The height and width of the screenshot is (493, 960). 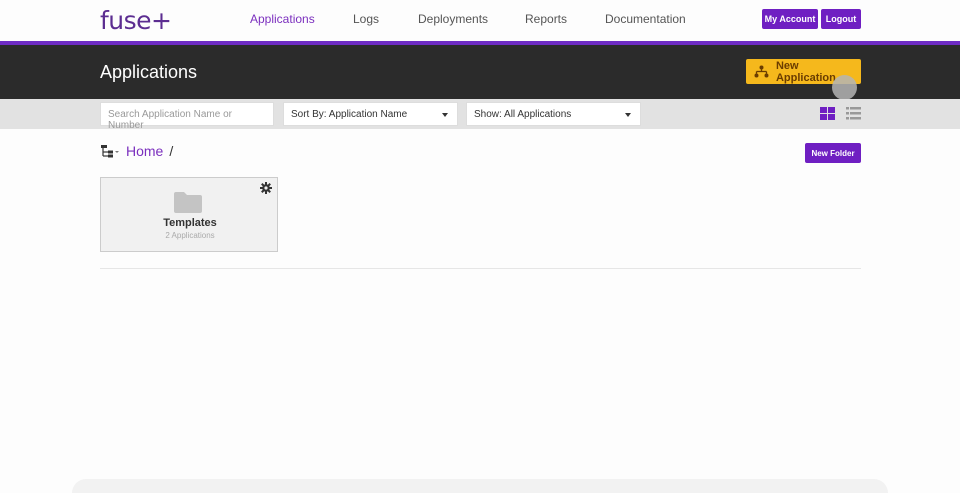 I want to click on folder-tree-icon, so click(x=110, y=151).